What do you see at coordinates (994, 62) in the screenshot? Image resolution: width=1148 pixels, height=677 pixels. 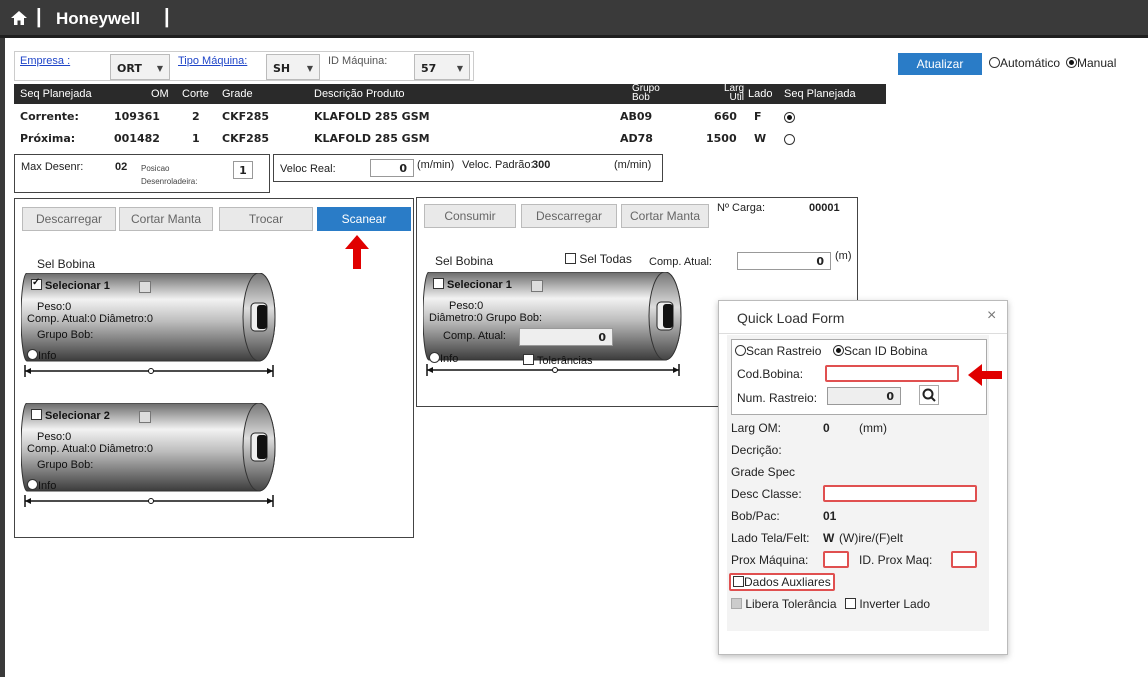 I see `radio-icon` at bounding box center [994, 62].